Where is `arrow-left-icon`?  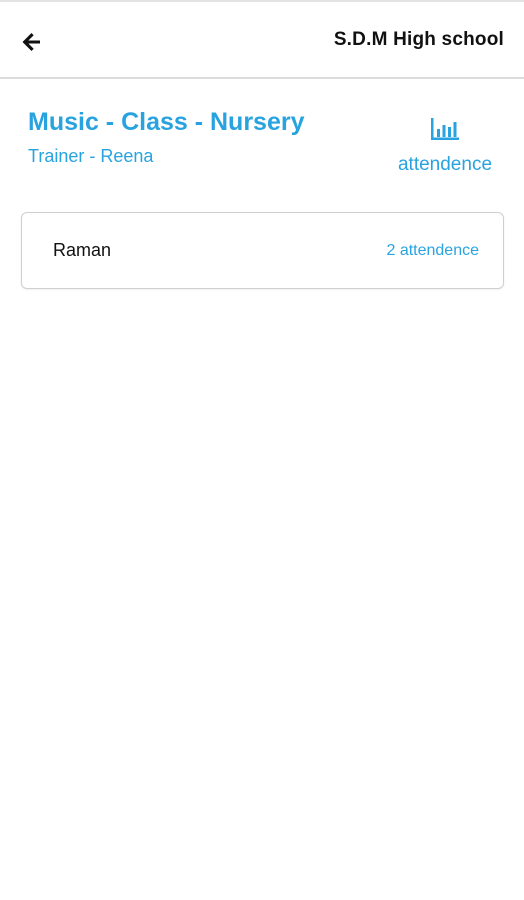
arrow-left-icon is located at coordinates (31, 42).